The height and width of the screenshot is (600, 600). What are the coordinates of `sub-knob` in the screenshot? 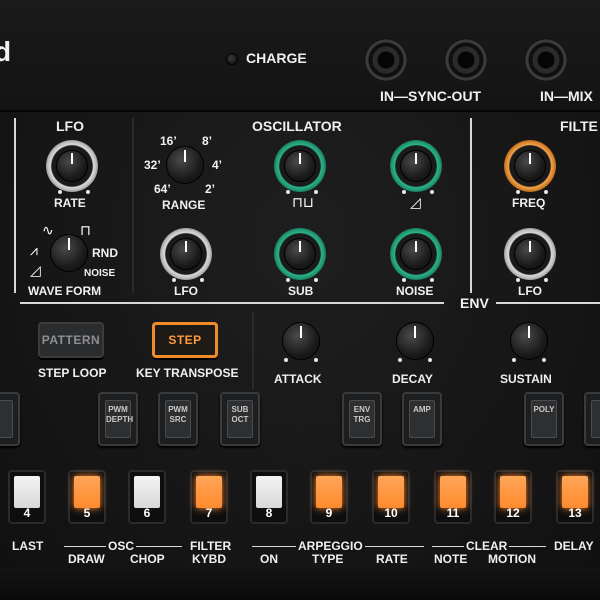 It's located at (300, 254).